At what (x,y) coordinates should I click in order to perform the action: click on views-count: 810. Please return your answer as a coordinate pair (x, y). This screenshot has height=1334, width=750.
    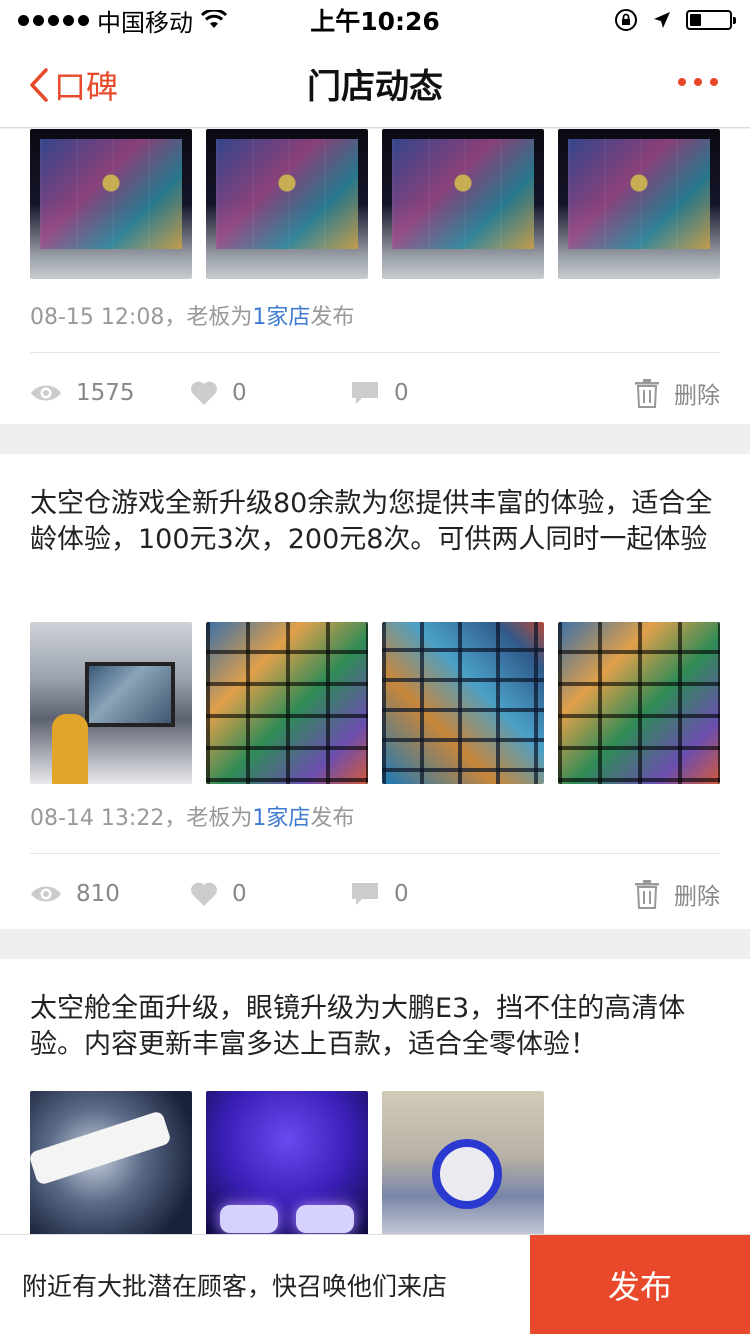
    Looking at the image, I should click on (98, 894).